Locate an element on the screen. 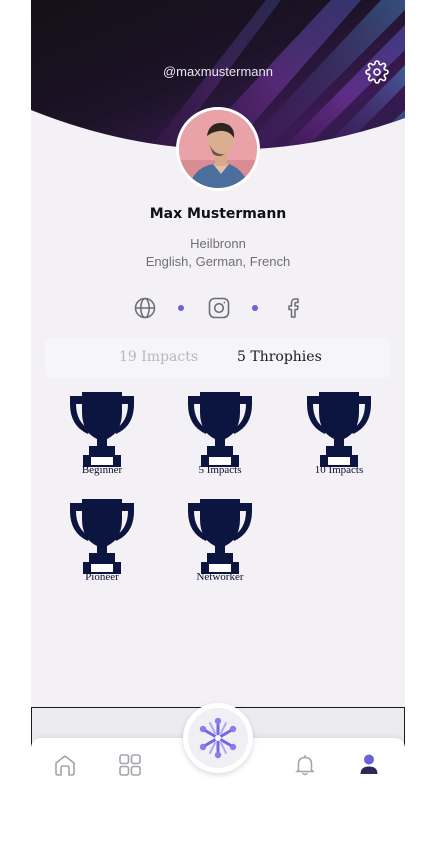 The height and width of the screenshot is (841, 435). trophy-label: Beginner is located at coordinates (102, 470).